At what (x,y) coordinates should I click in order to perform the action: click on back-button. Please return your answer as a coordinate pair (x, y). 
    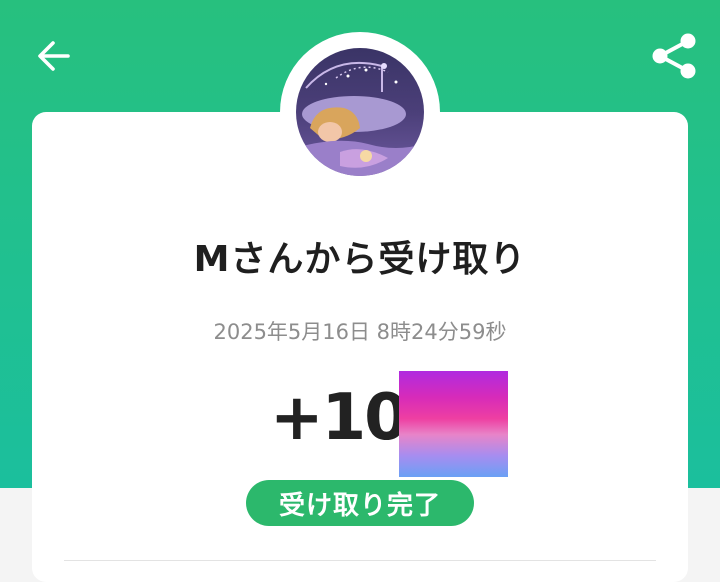
    Looking at the image, I should click on (54, 56).